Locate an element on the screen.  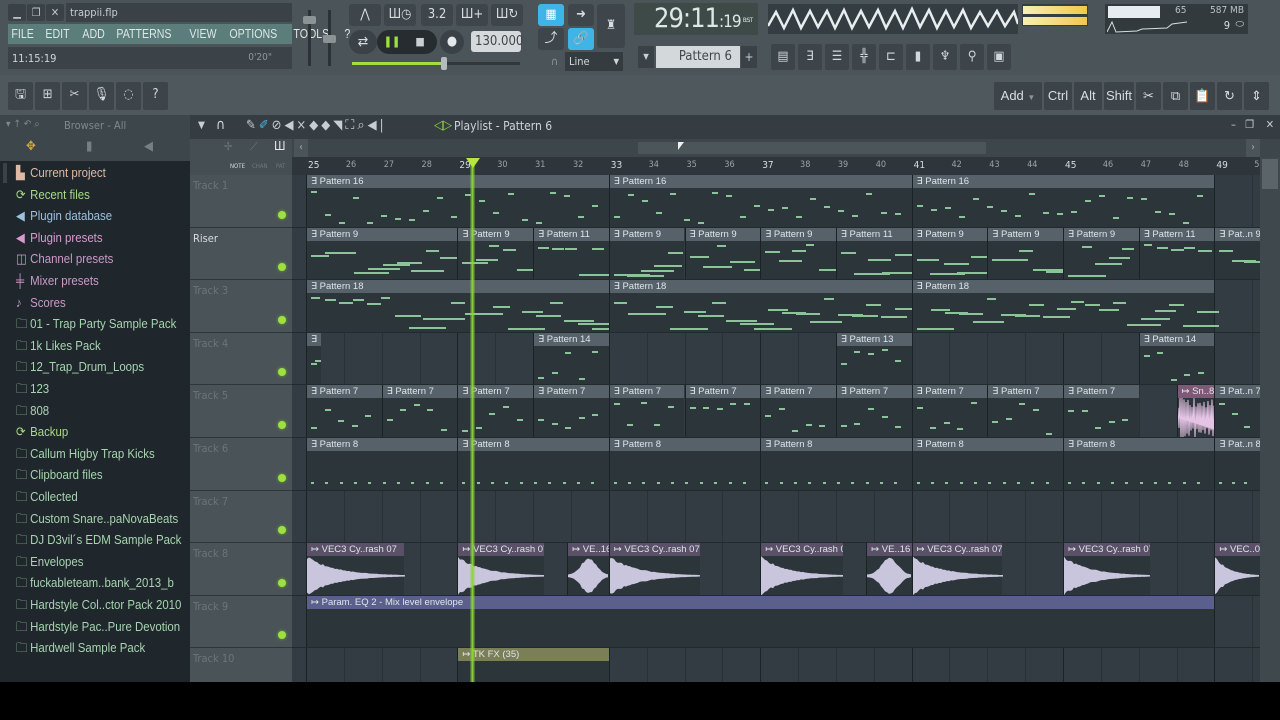
vertical-scrollbar is located at coordinates (1270, 419).